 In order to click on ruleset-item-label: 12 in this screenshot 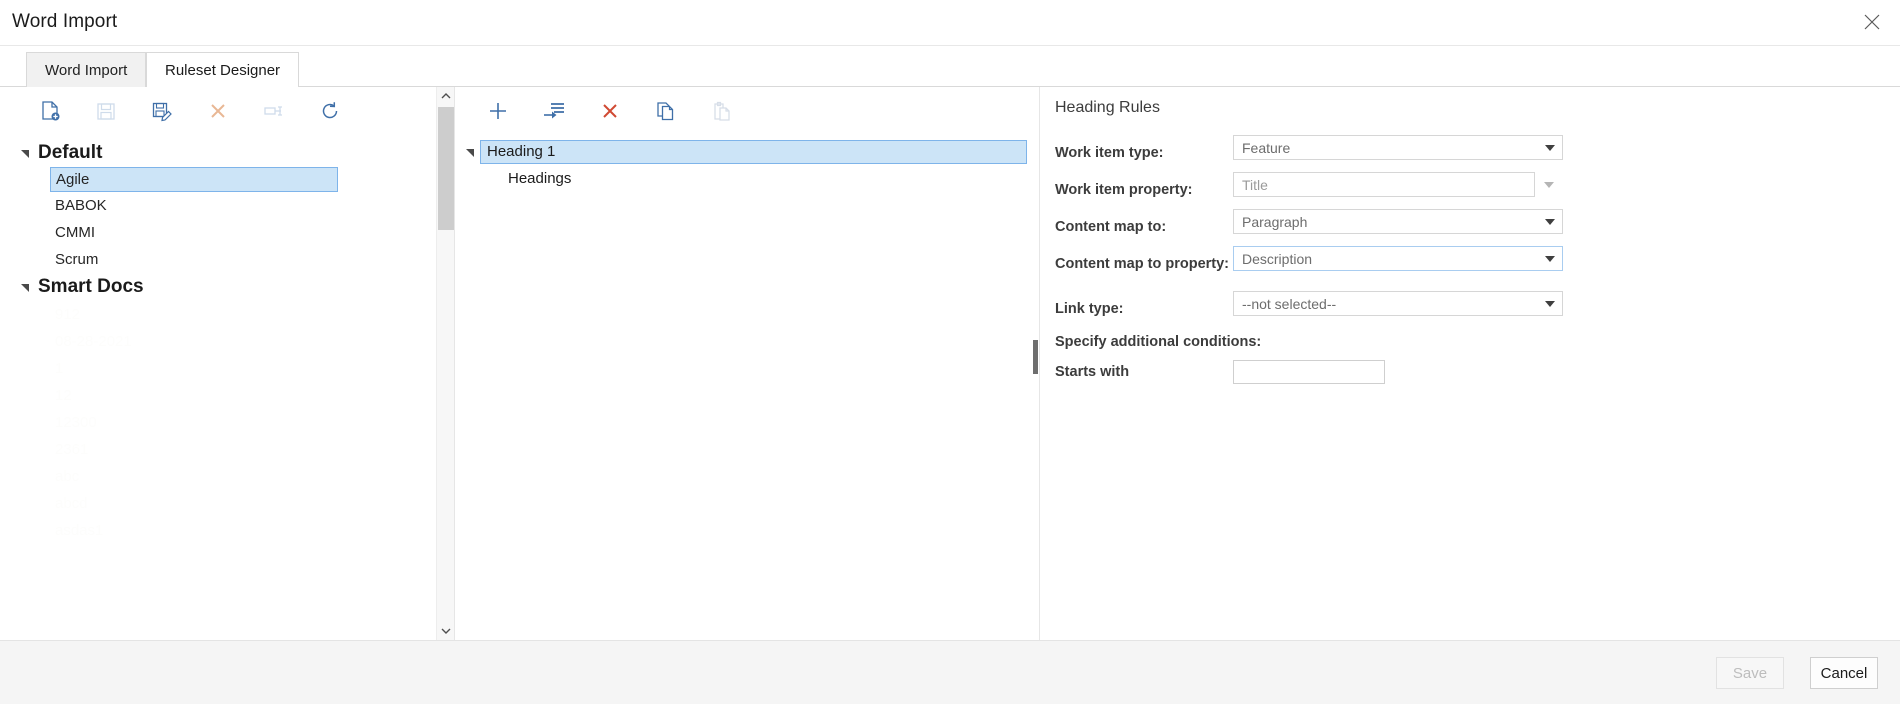, I will do `click(63, 395)`.